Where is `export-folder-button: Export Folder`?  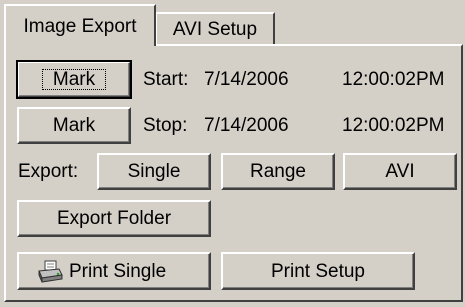 export-folder-button: Export Folder is located at coordinates (114, 218).